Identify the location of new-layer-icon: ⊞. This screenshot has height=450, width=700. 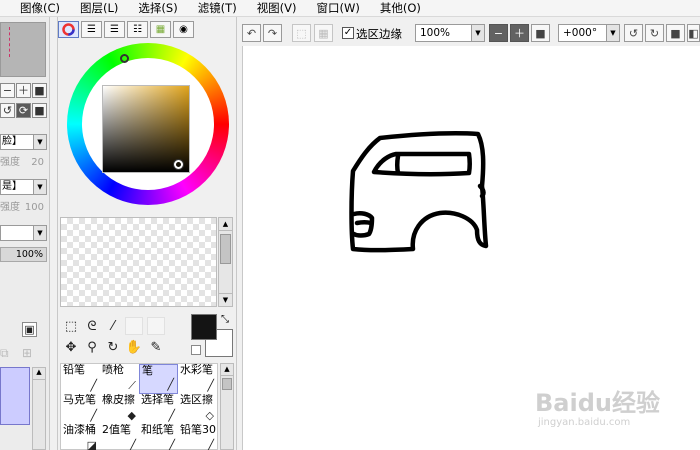
(27, 353).